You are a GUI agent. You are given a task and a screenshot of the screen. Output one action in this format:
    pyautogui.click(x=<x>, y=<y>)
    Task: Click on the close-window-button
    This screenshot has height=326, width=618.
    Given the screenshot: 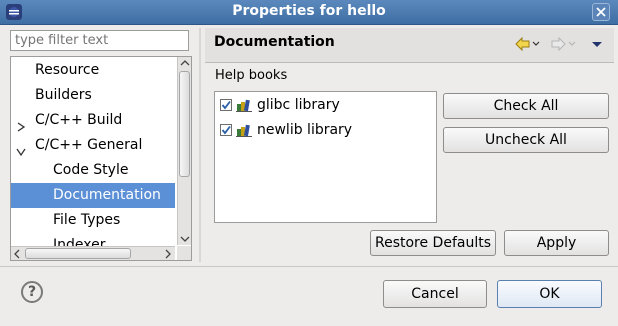 What is the action you would take?
    pyautogui.click(x=601, y=12)
    